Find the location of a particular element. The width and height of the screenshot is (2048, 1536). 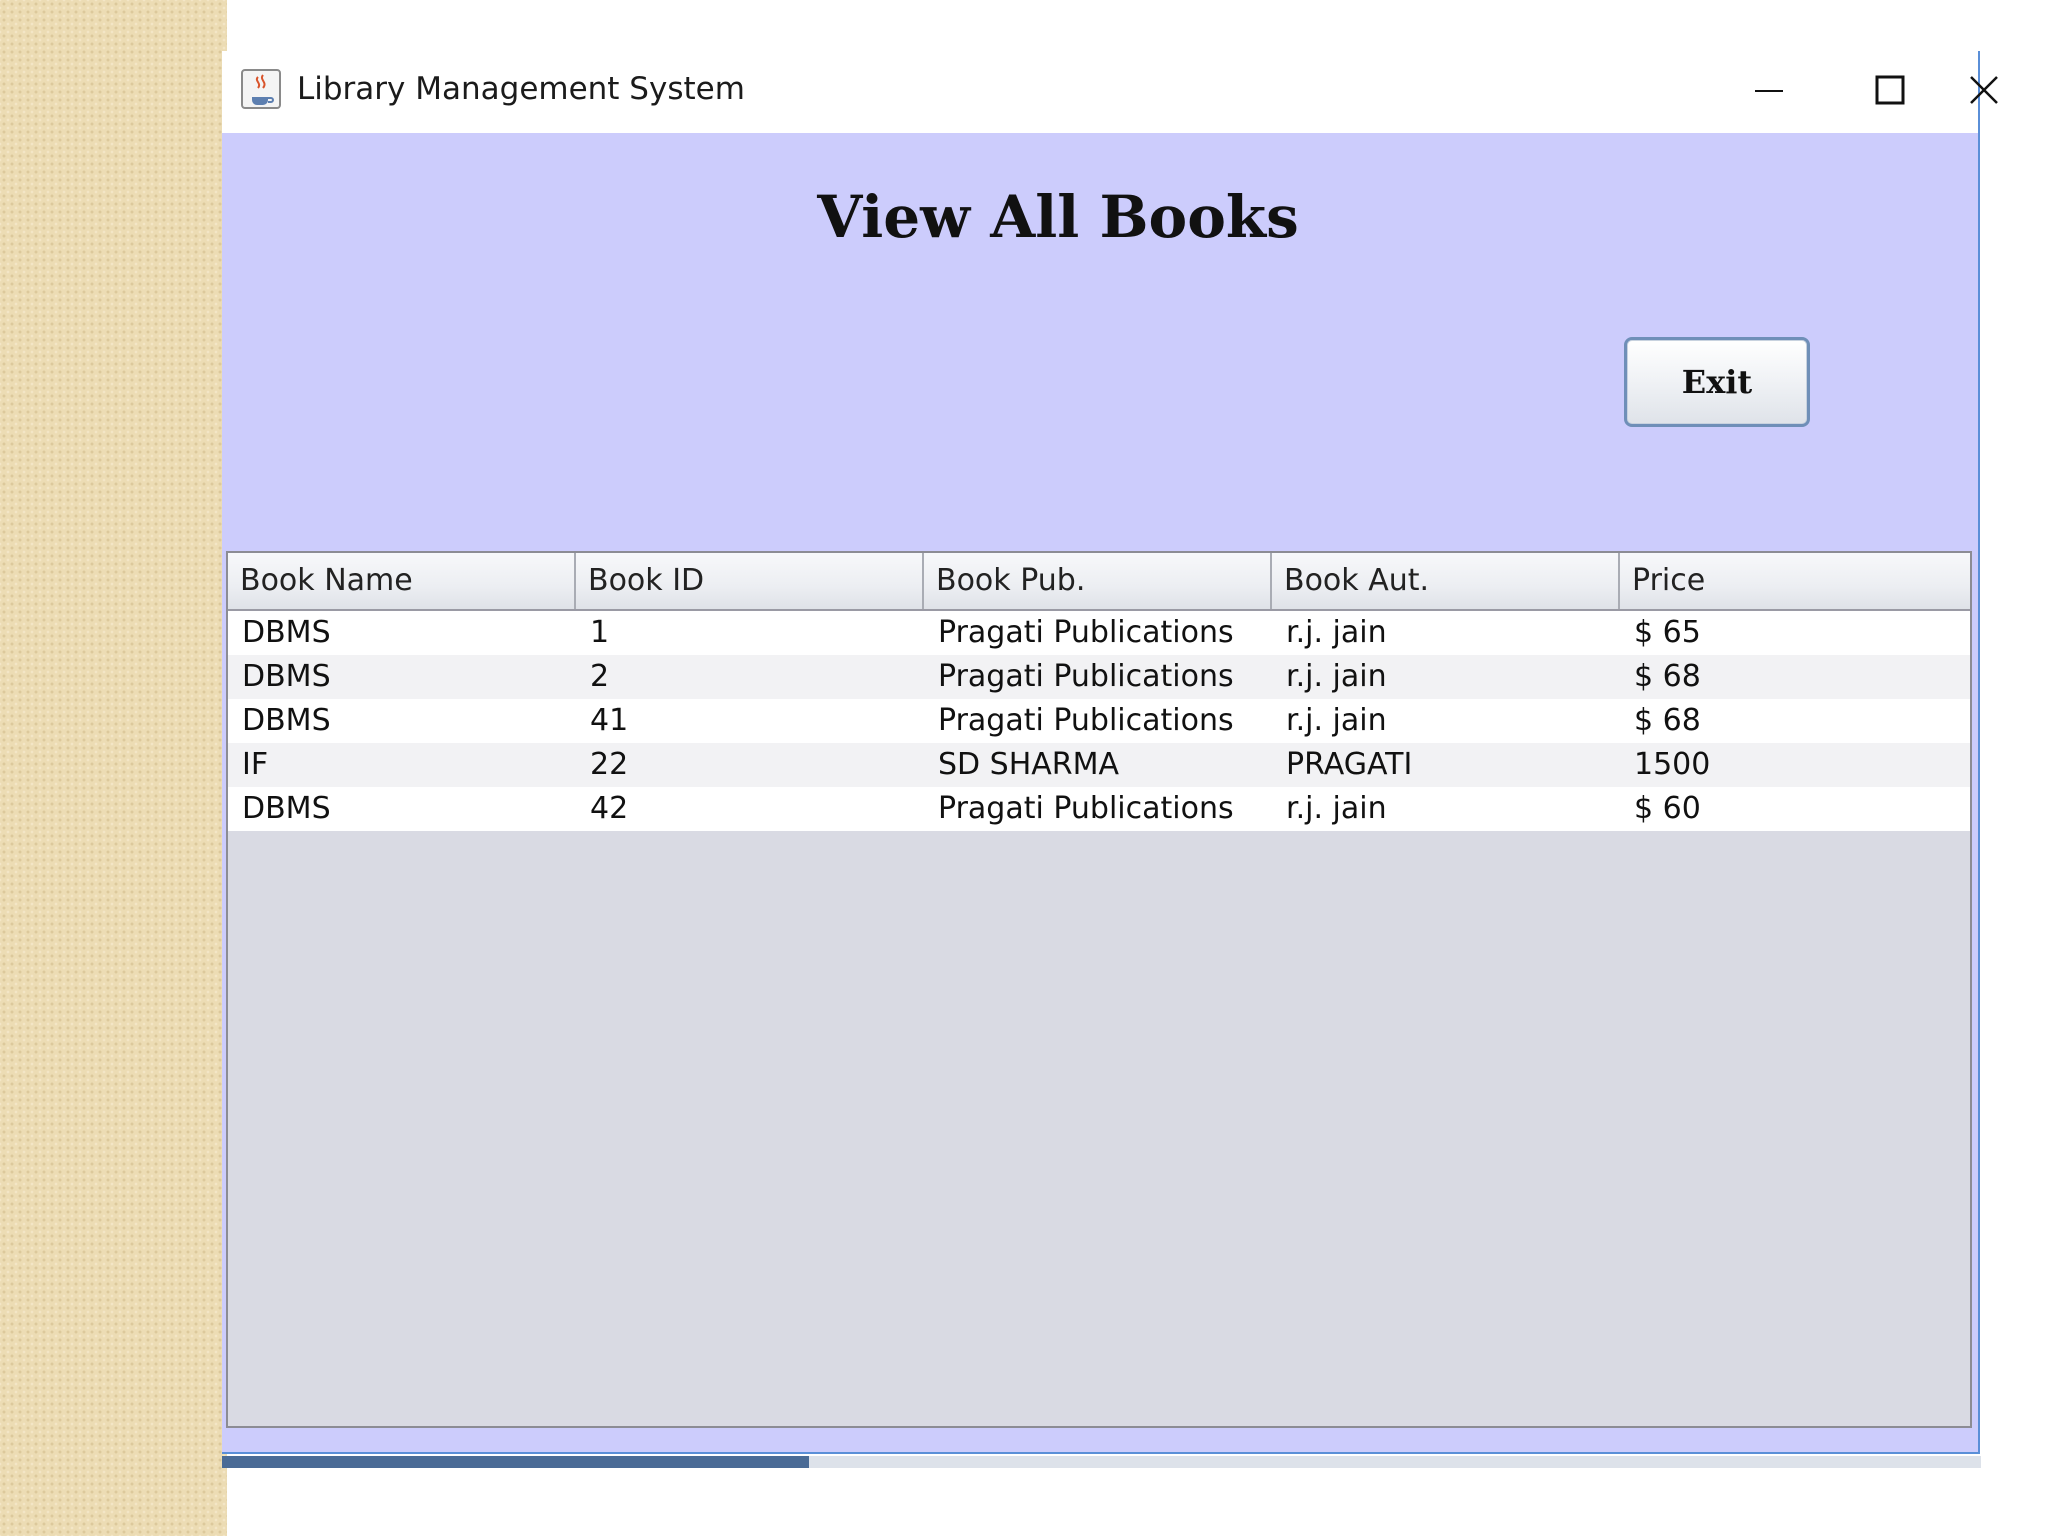

table-cell: SD SHARMA is located at coordinates (1098, 765).